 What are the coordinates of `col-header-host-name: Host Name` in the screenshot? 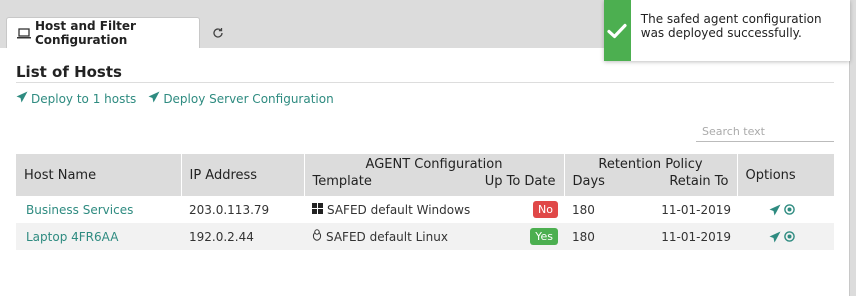 It's located at (99, 175).